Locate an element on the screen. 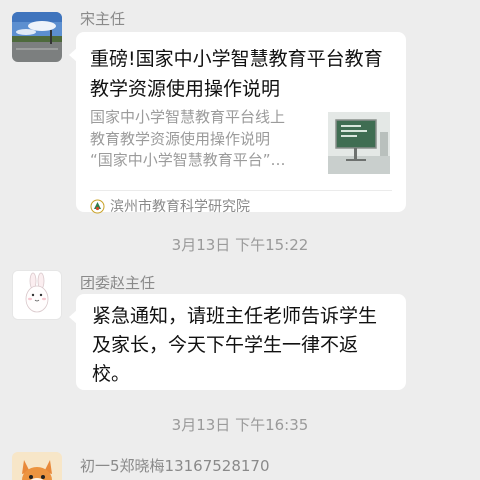  timestamp: 3月13日 下午16:35 is located at coordinates (240, 425).